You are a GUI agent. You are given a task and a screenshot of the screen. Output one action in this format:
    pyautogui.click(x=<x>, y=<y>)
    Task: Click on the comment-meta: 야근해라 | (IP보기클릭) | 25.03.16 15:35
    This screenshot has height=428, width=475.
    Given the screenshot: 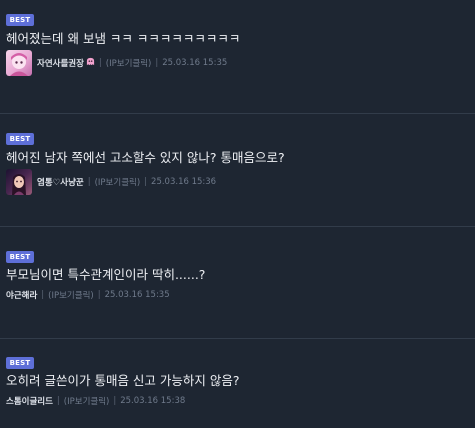 What is the action you would take?
    pyautogui.click(x=88, y=295)
    